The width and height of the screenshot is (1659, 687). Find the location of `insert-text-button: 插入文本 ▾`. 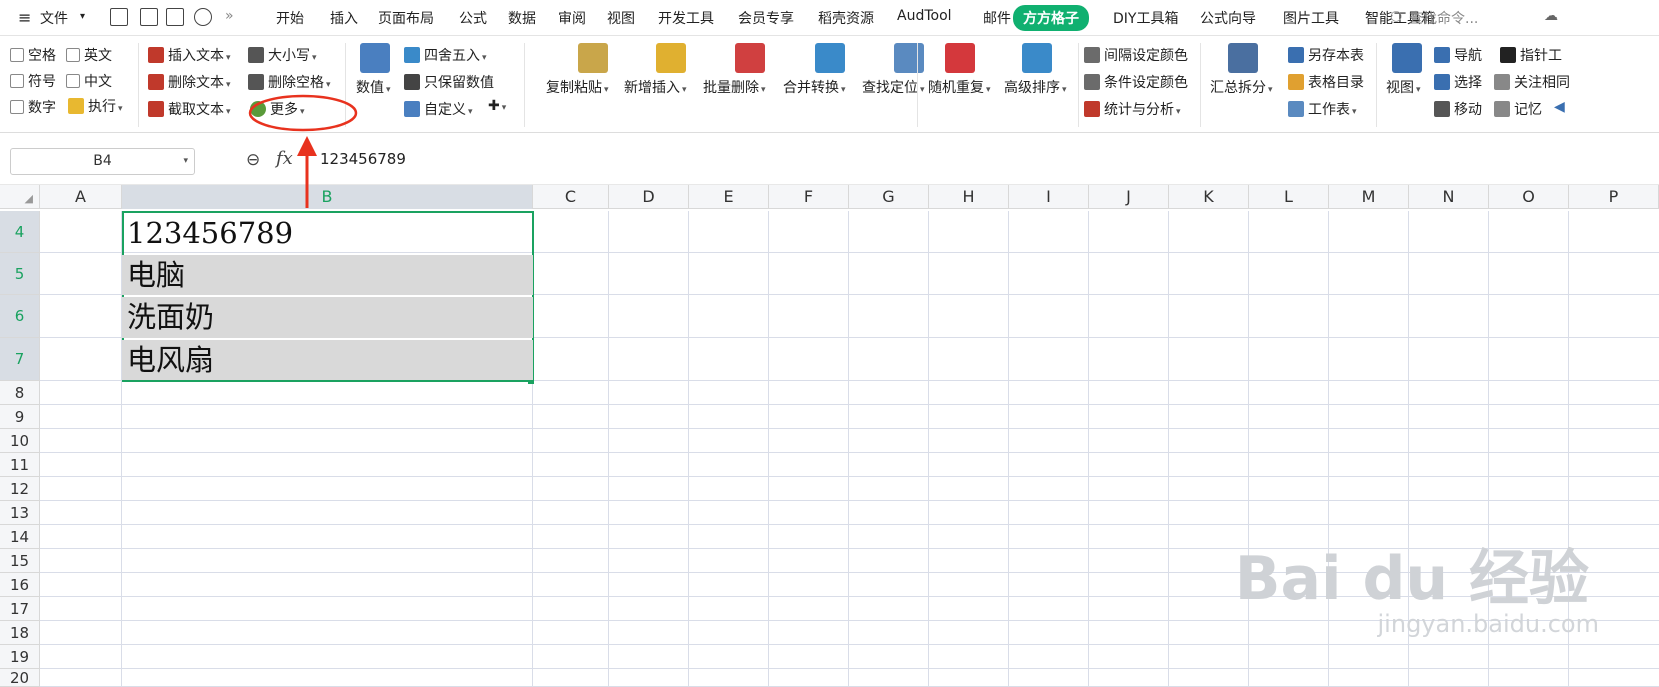

insert-text-button: 插入文本 ▾ is located at coordinates (189, 55).